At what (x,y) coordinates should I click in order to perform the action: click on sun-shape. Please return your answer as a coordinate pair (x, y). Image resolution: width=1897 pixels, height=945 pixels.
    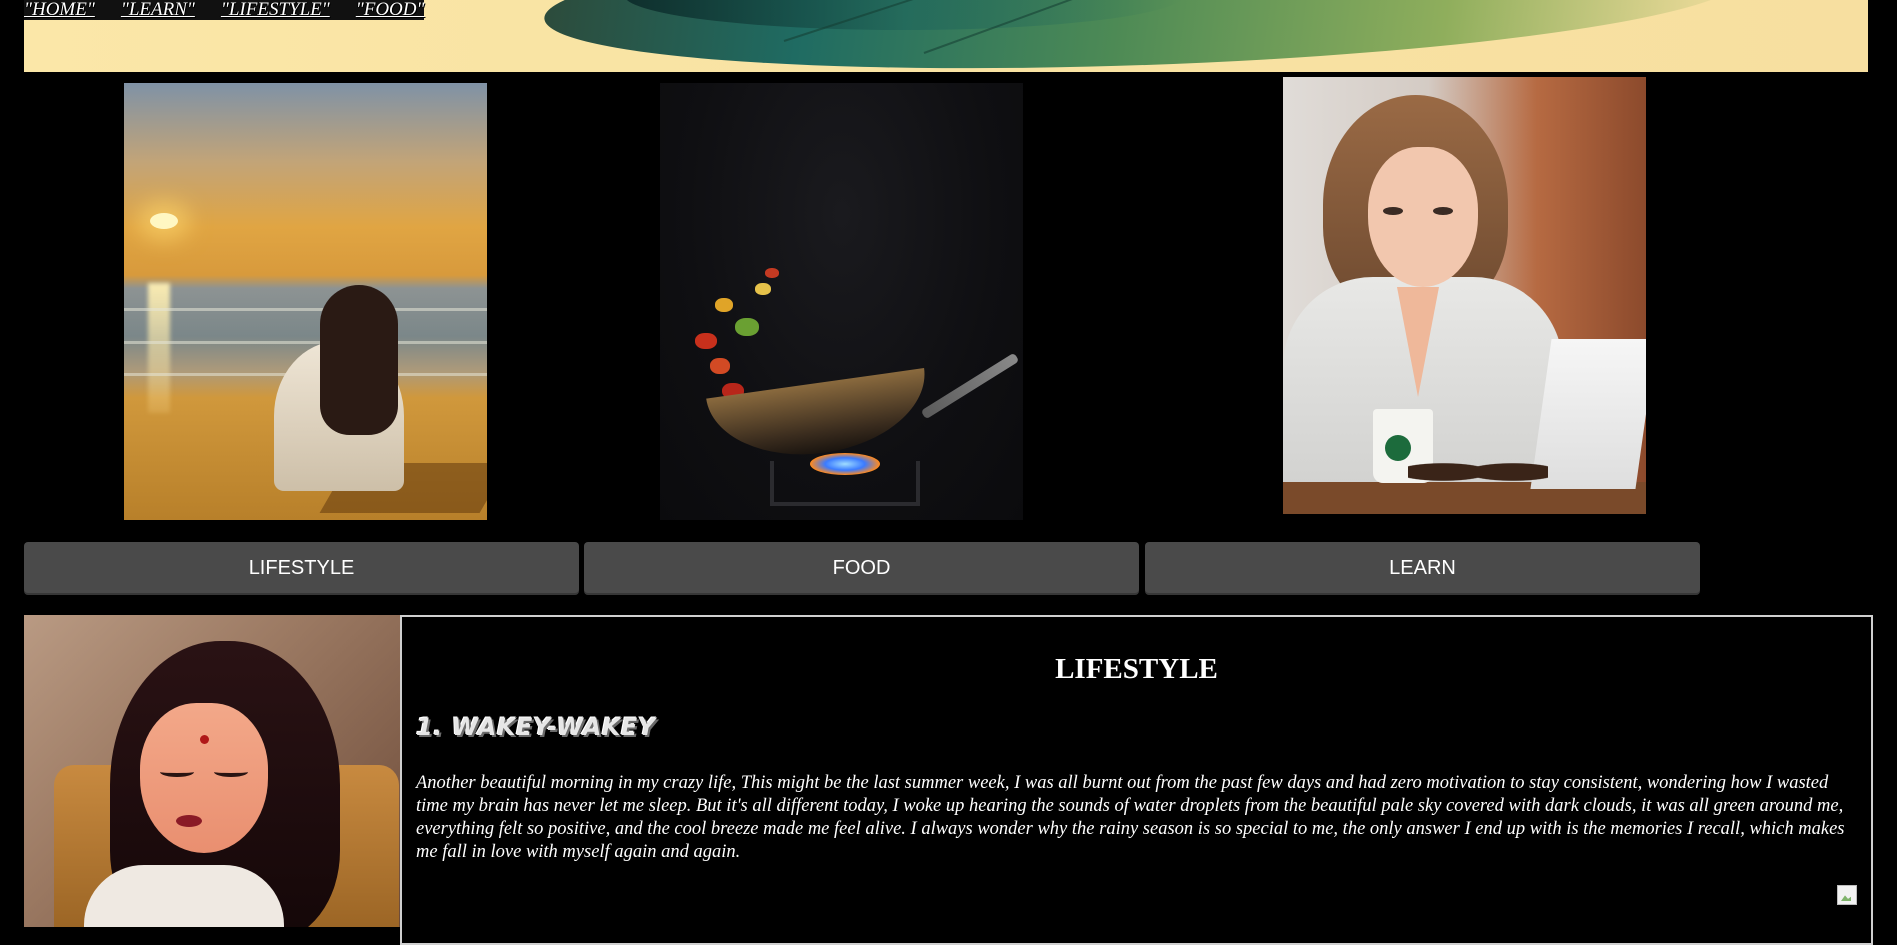
    Looking at the image, I should click on (164, 221).